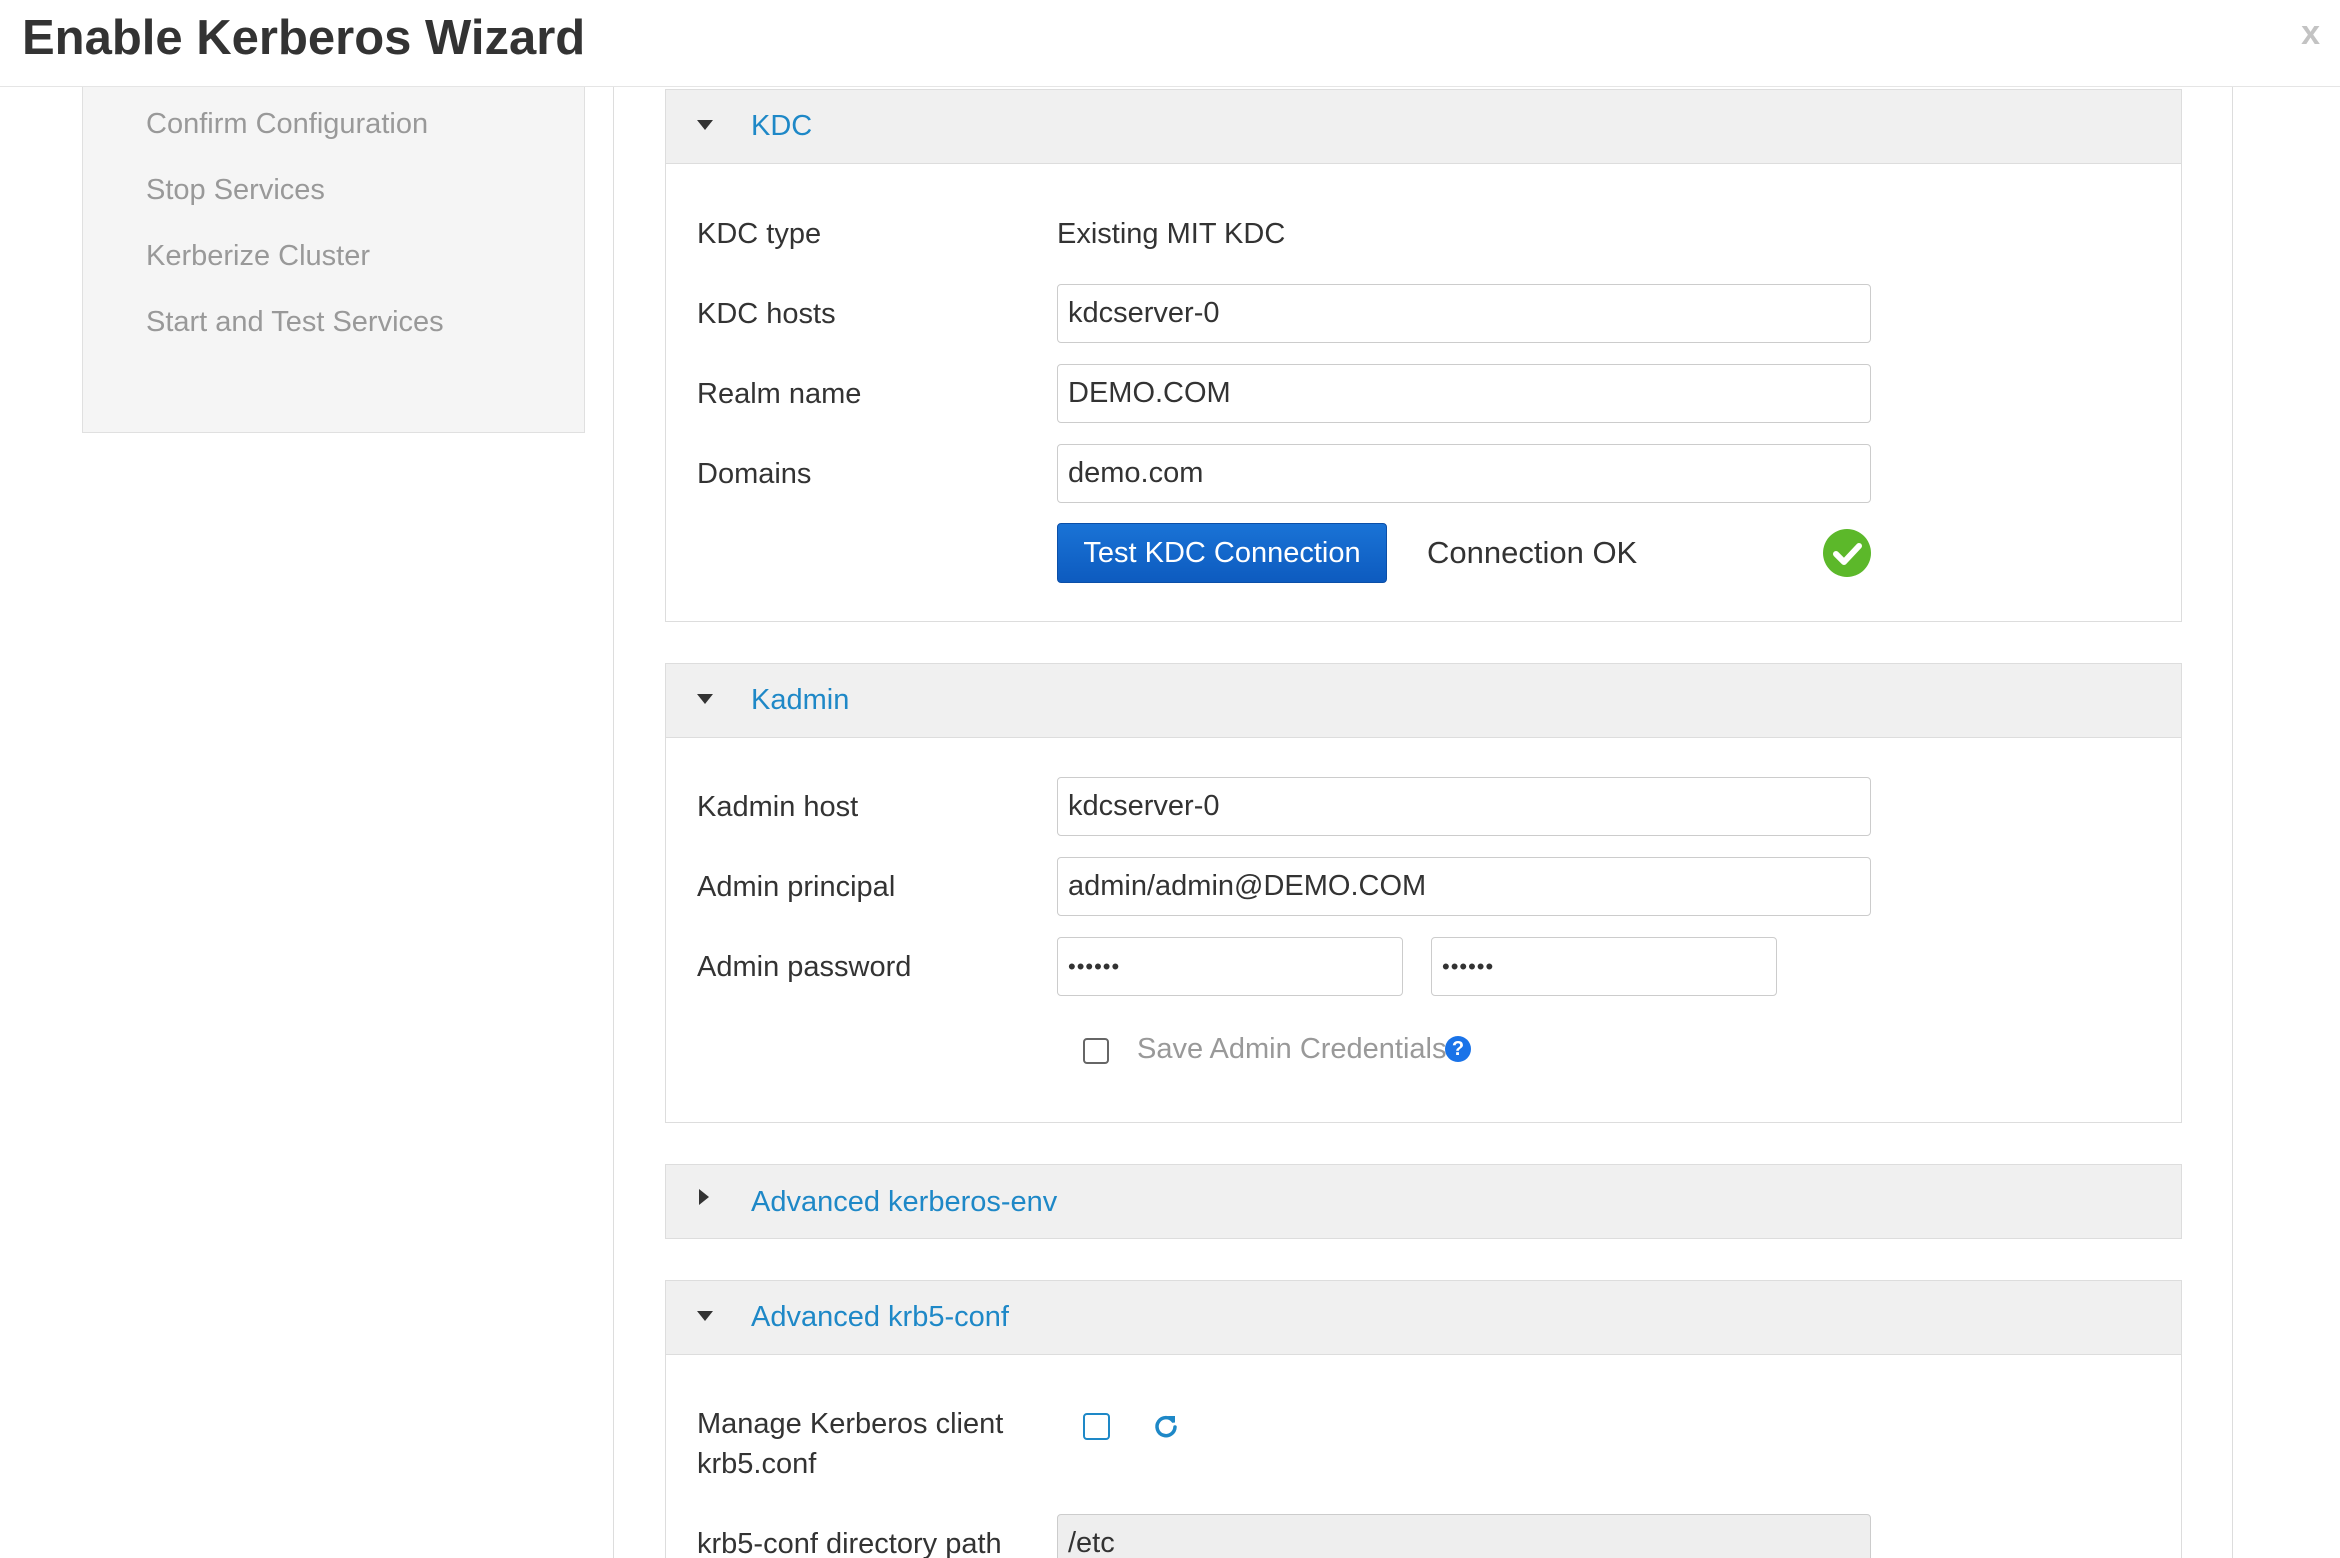  What do you see at coordinates (1458, 1049) in the screenshot?
I see `help-icon: ?` at bounding box center [1458, 1049].